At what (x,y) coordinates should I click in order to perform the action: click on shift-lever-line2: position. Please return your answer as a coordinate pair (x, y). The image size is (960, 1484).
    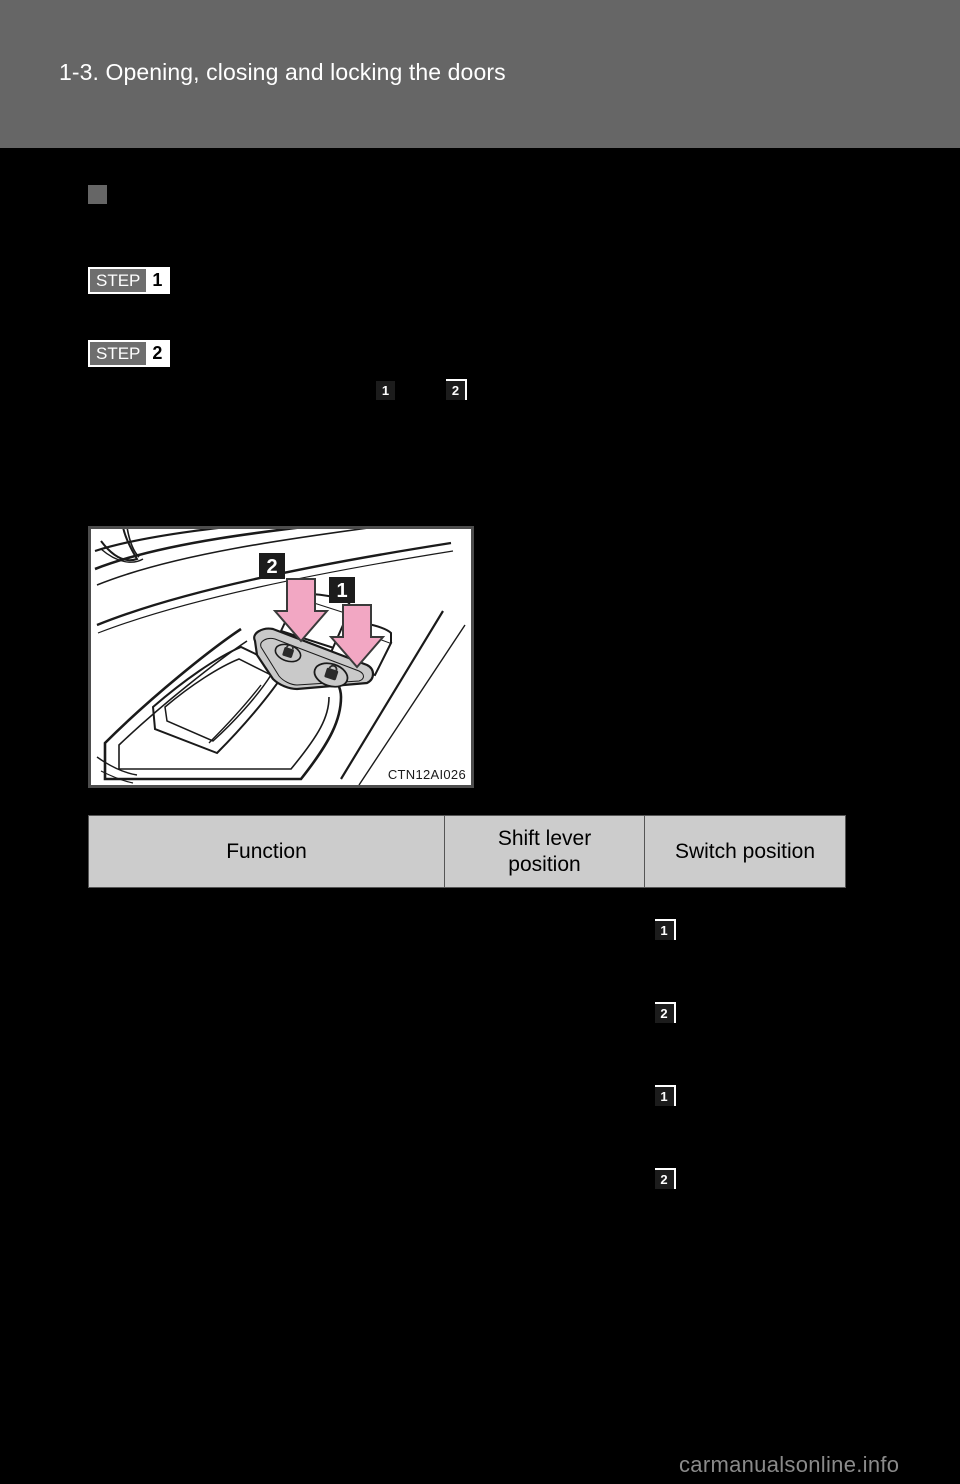
    Looking at the image, I should click on (544, 864).